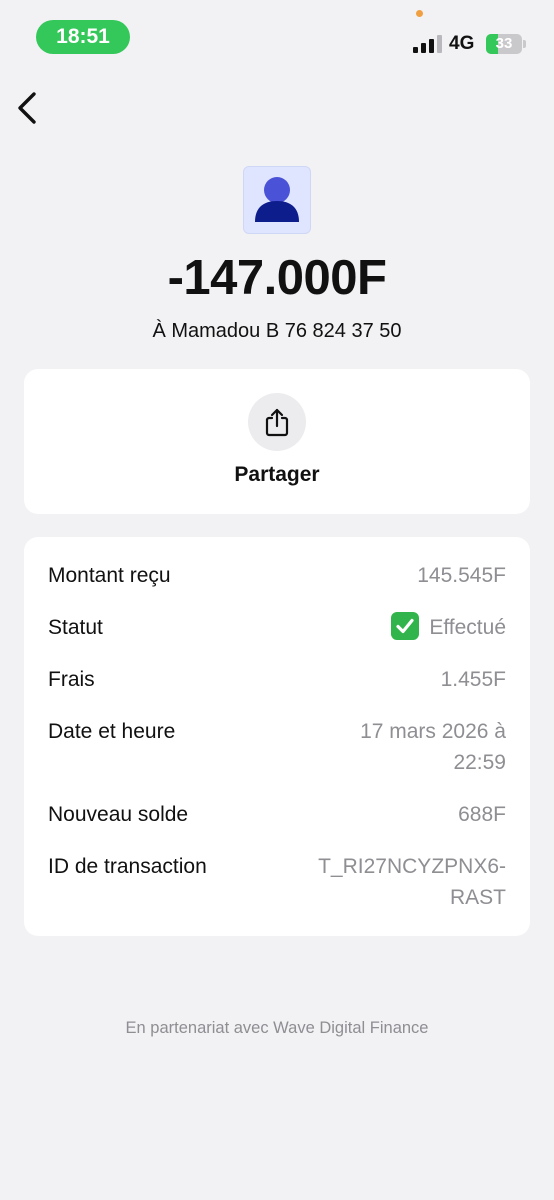 The image size is (554, 1200). Describe the element at coordinates (467, 627) in the screenshot. I see `status-value: Effectué` at that location.